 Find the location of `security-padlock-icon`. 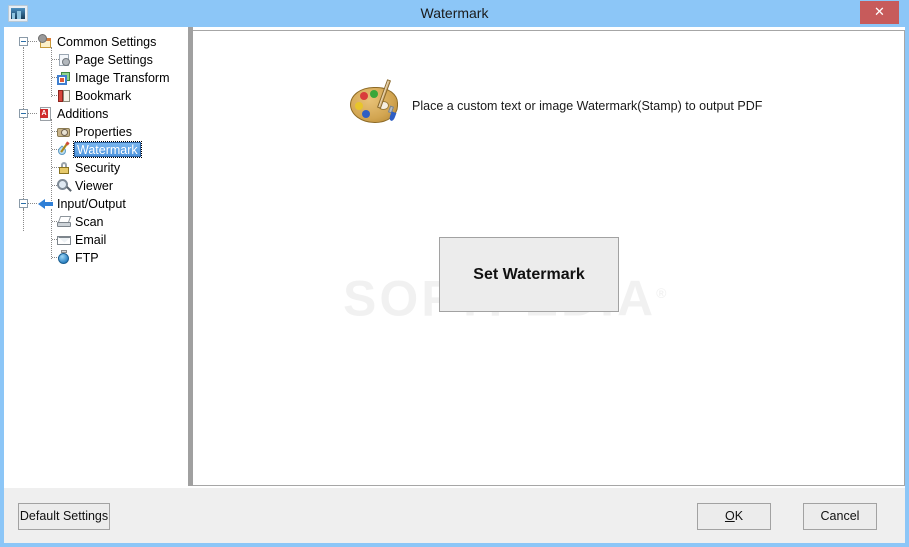

security-padlock-icon is located at coordinates (64, 168).